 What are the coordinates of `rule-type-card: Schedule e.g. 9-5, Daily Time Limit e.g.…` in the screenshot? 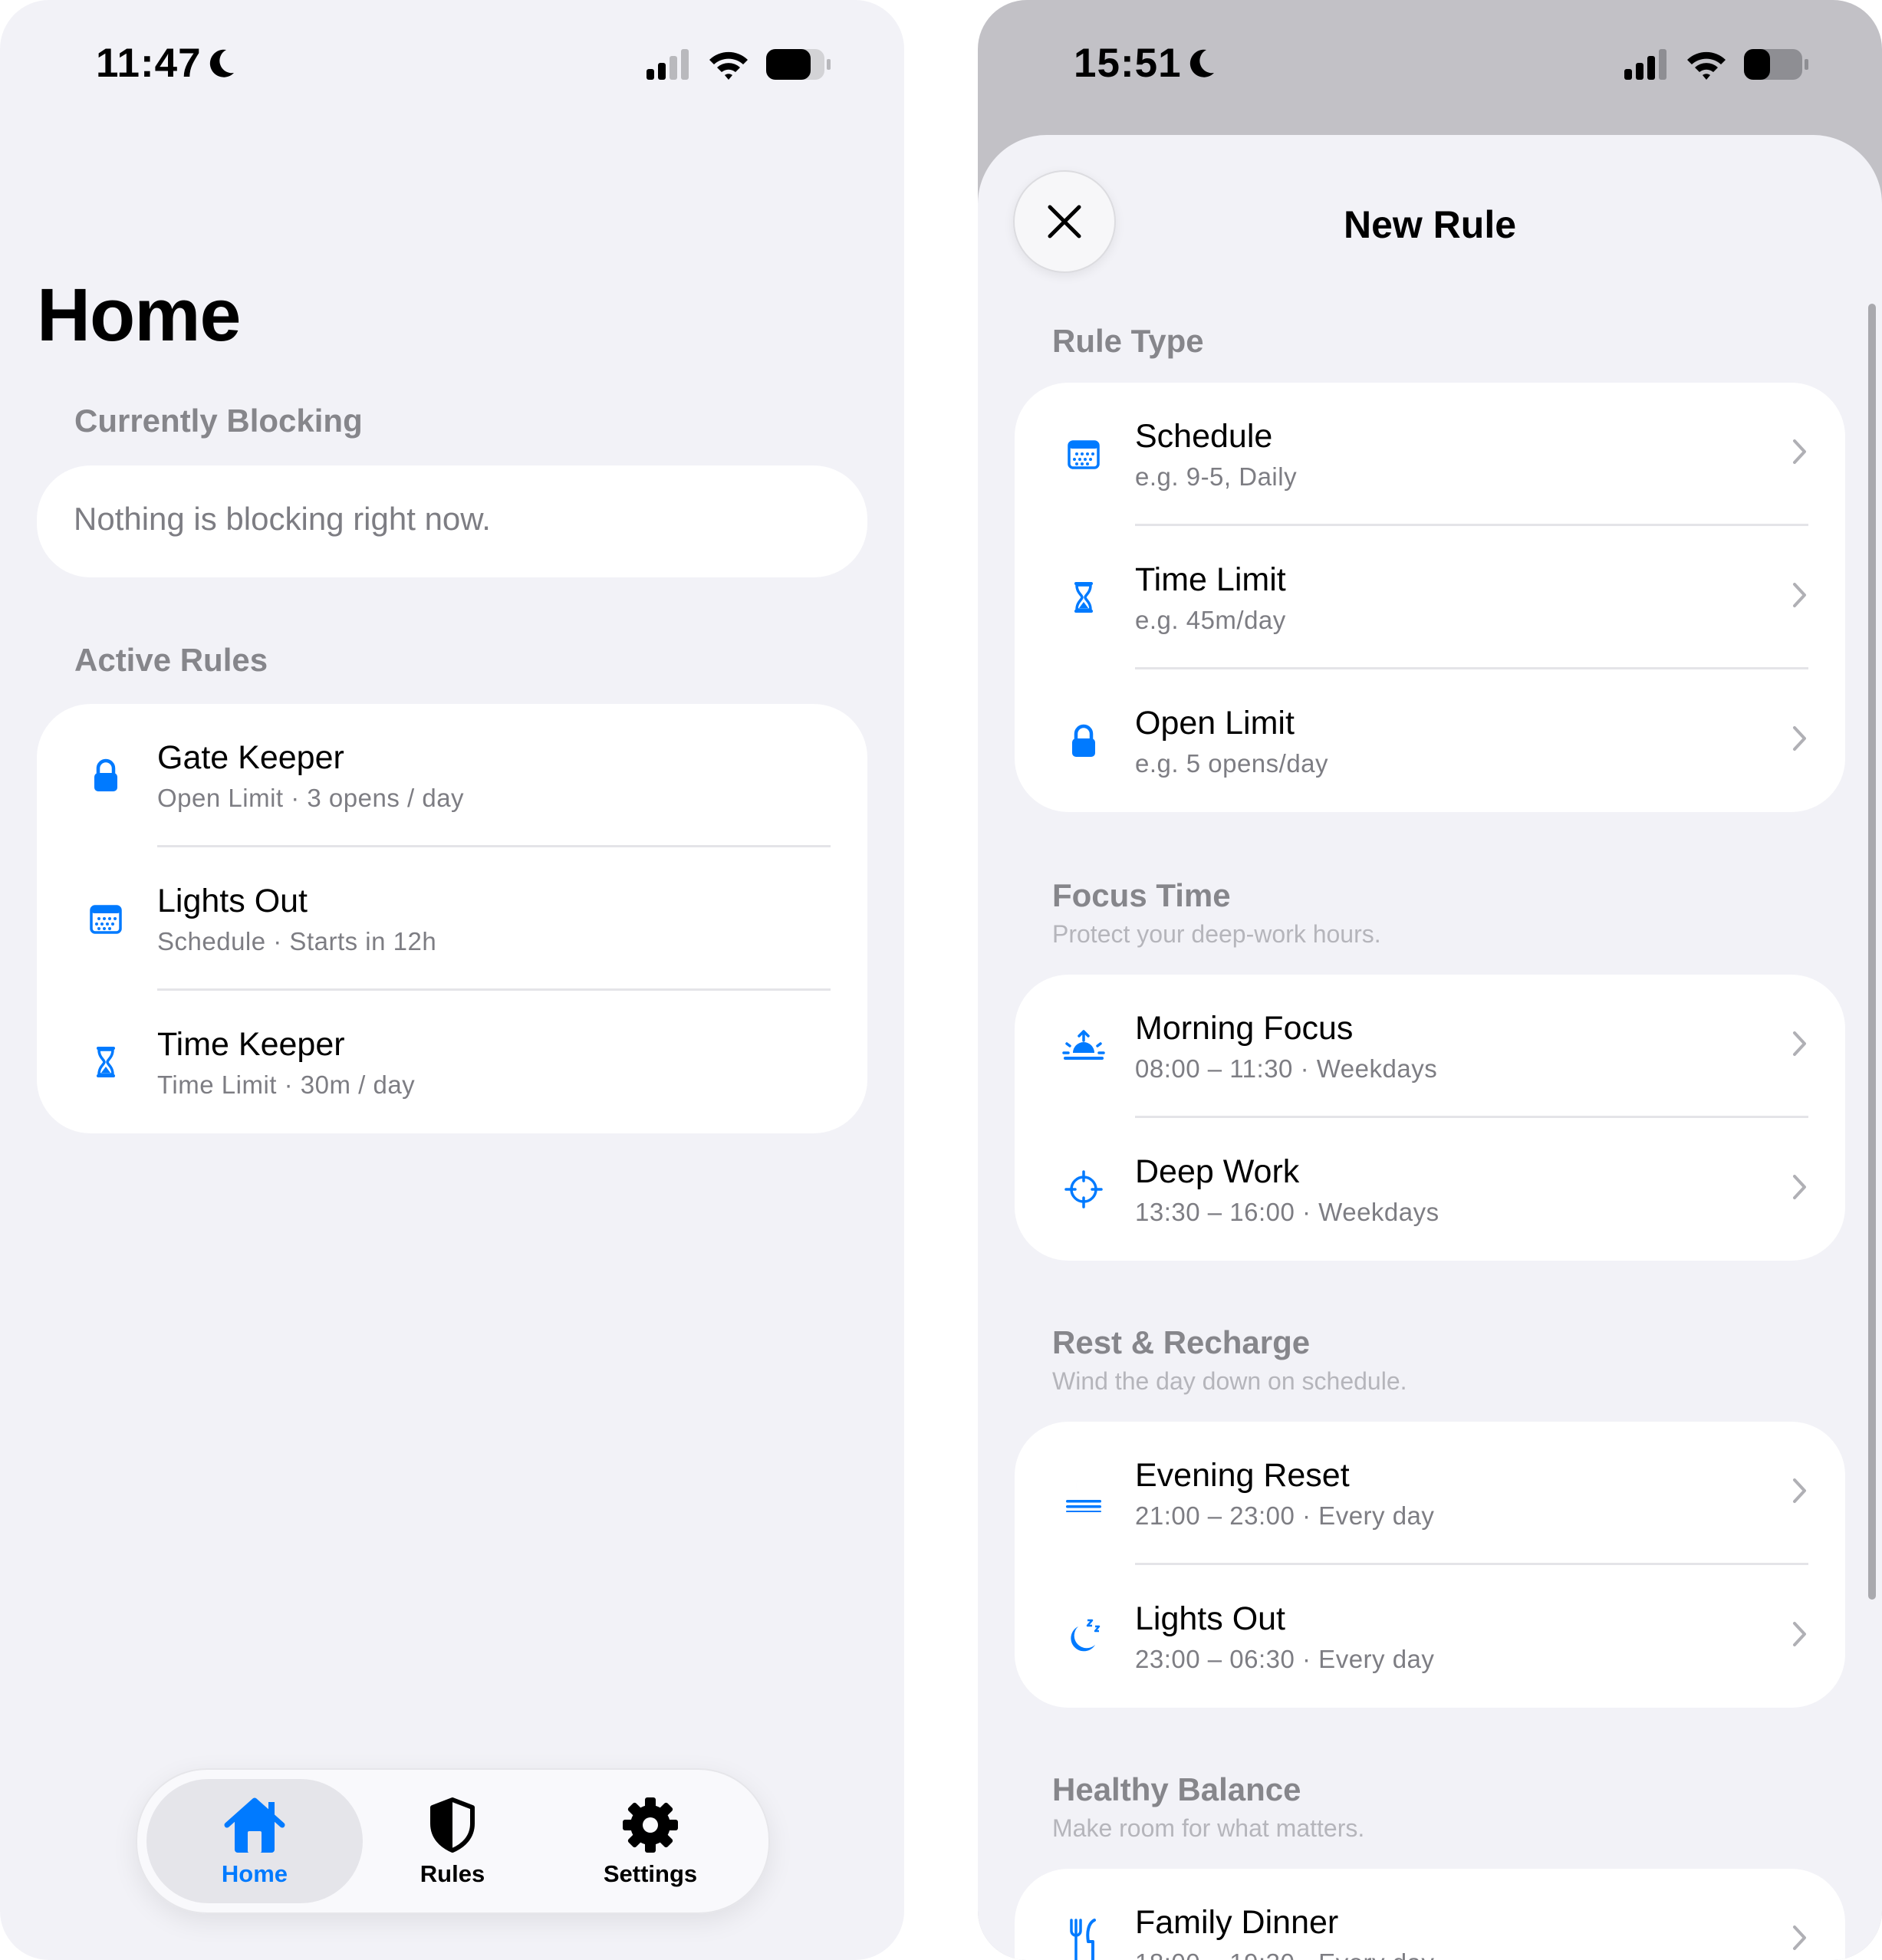 It's located at (1430, 597).